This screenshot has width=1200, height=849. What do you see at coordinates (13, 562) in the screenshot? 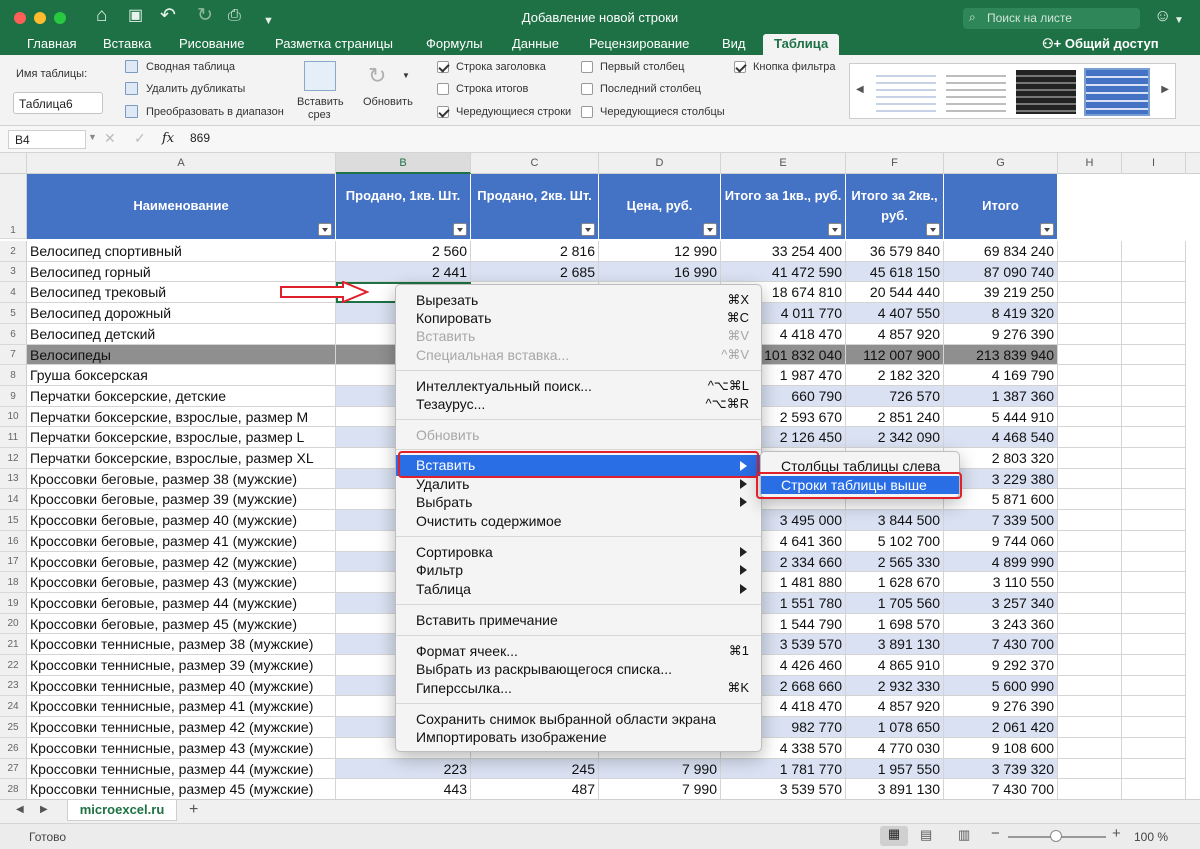
I see `row-header: 17` at bounding box center [13, 562].